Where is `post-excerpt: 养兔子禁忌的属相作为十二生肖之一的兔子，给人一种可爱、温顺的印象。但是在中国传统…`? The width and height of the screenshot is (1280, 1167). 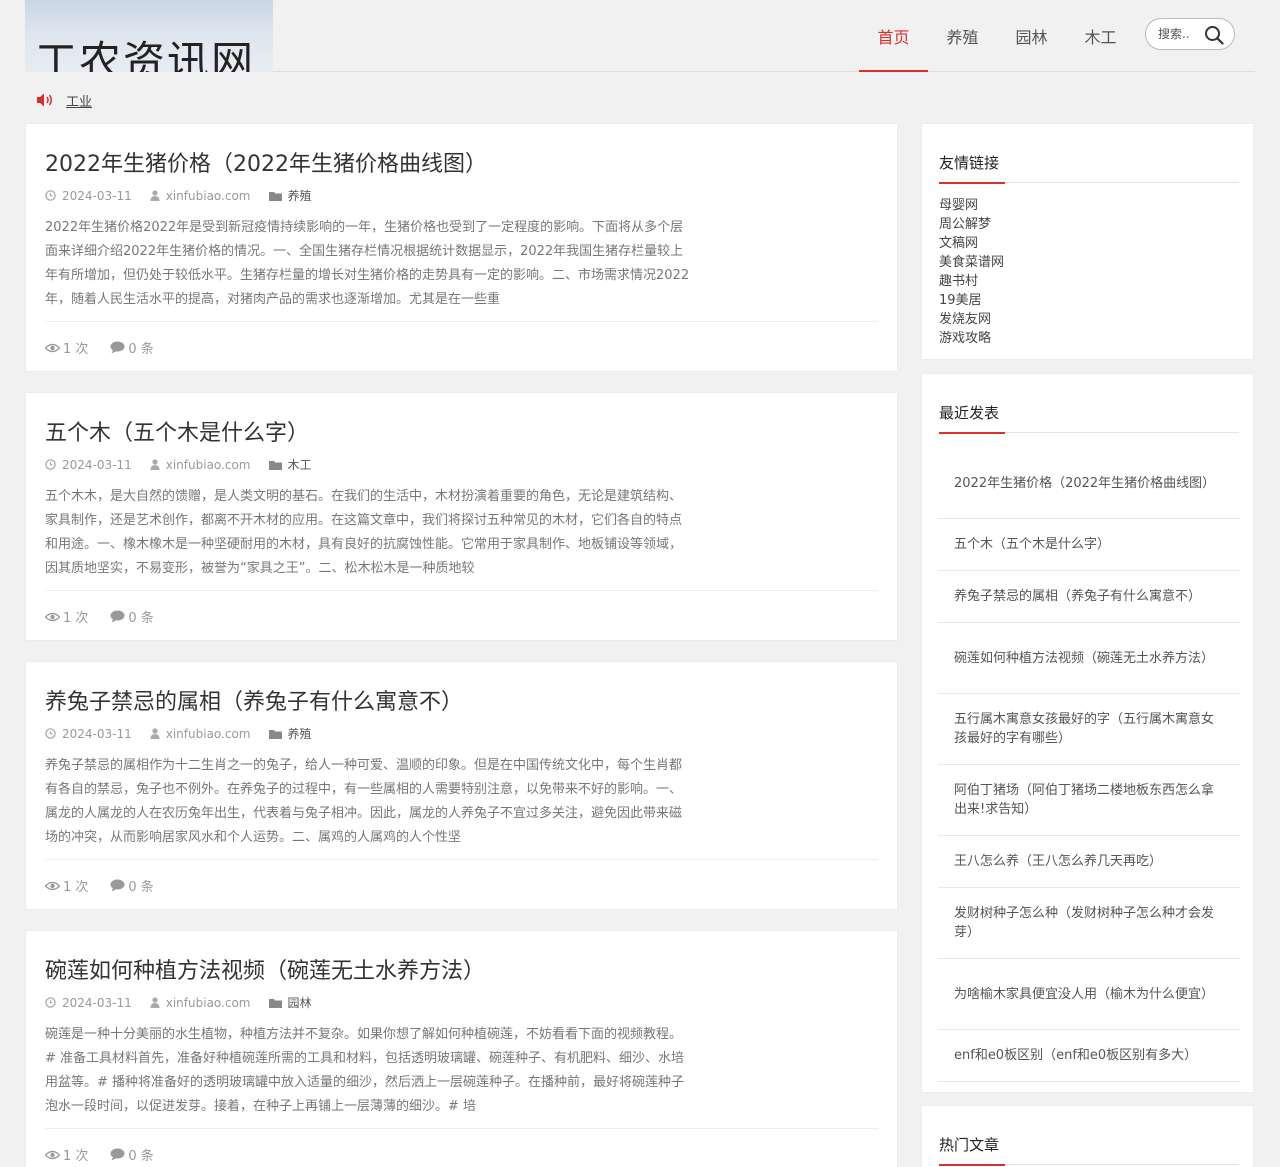 post-excerpt: 养兔子禁忌的属相作为十二生肖之一的兔子，给人一种可爱、温顺的印象。但是在中国传统… is located at coordinates (364, 801).